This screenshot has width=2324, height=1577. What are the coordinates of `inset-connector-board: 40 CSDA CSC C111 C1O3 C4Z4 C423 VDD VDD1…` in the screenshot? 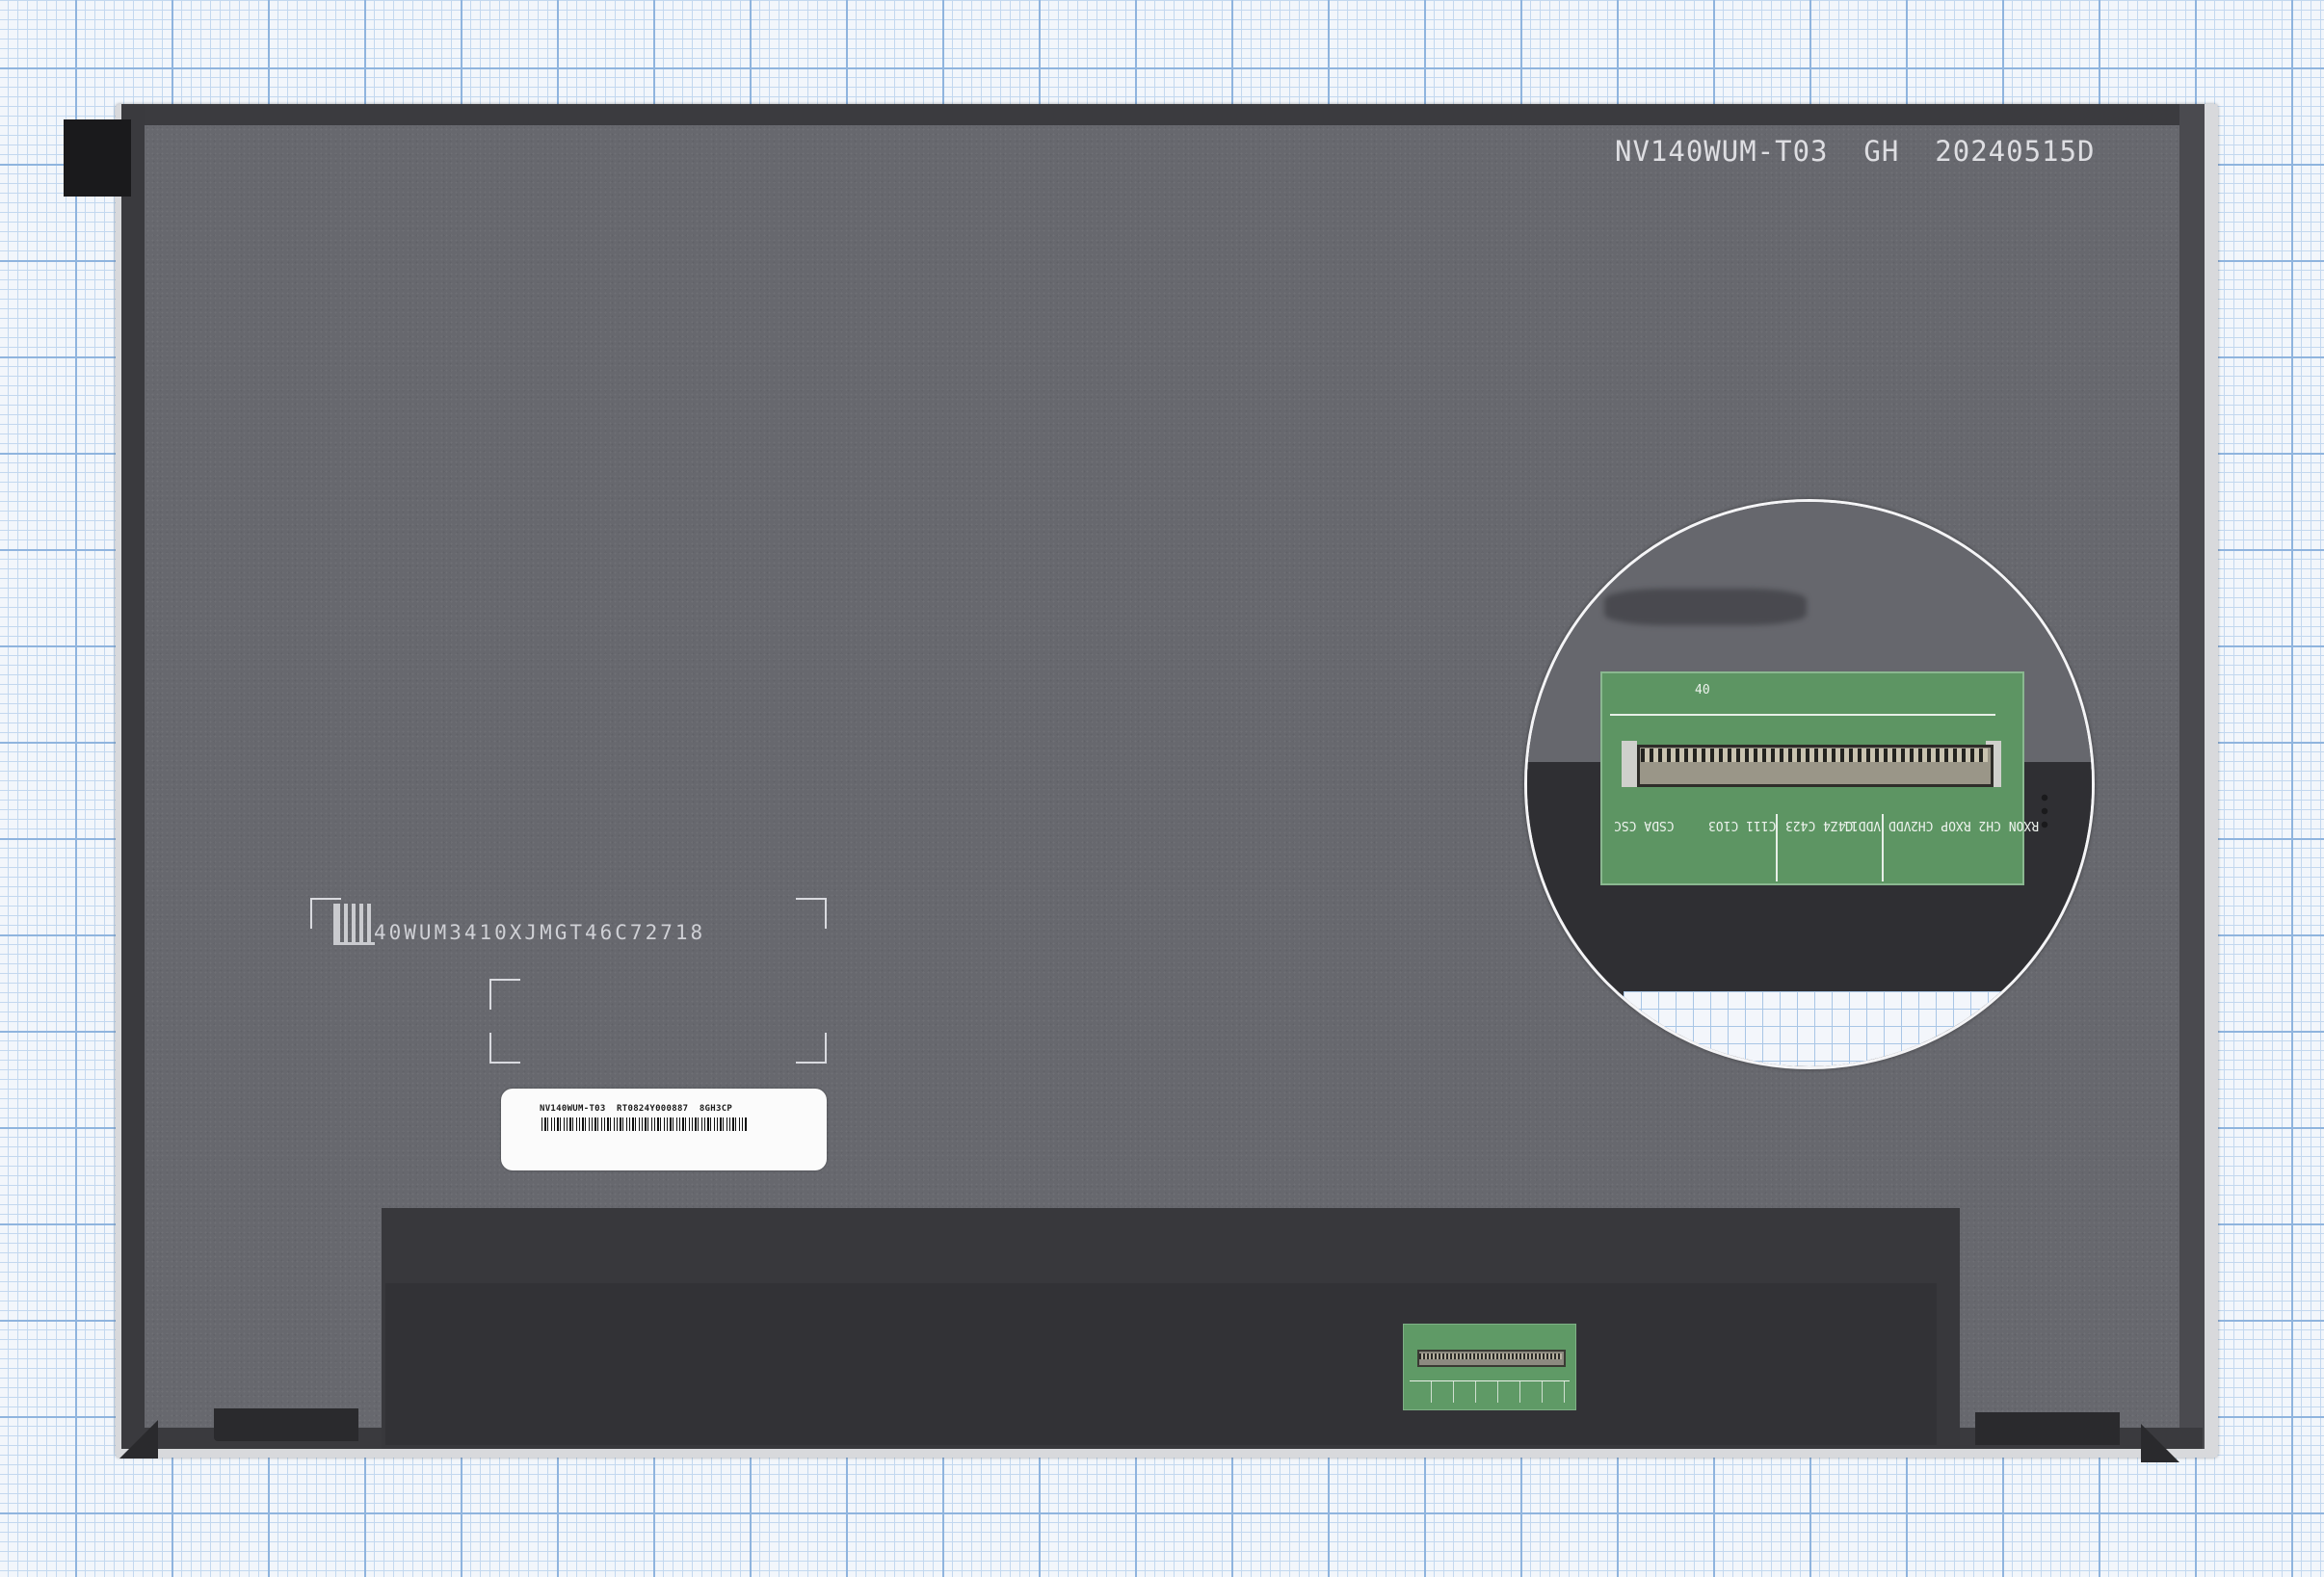 It's located at (1820, 778).